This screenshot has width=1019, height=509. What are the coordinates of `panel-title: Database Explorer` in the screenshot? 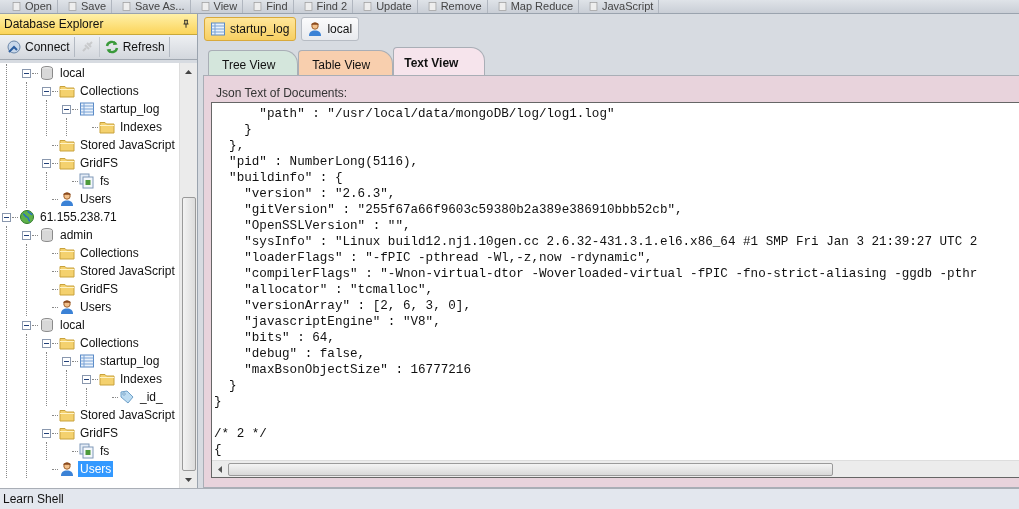 It's located at (54, 24).